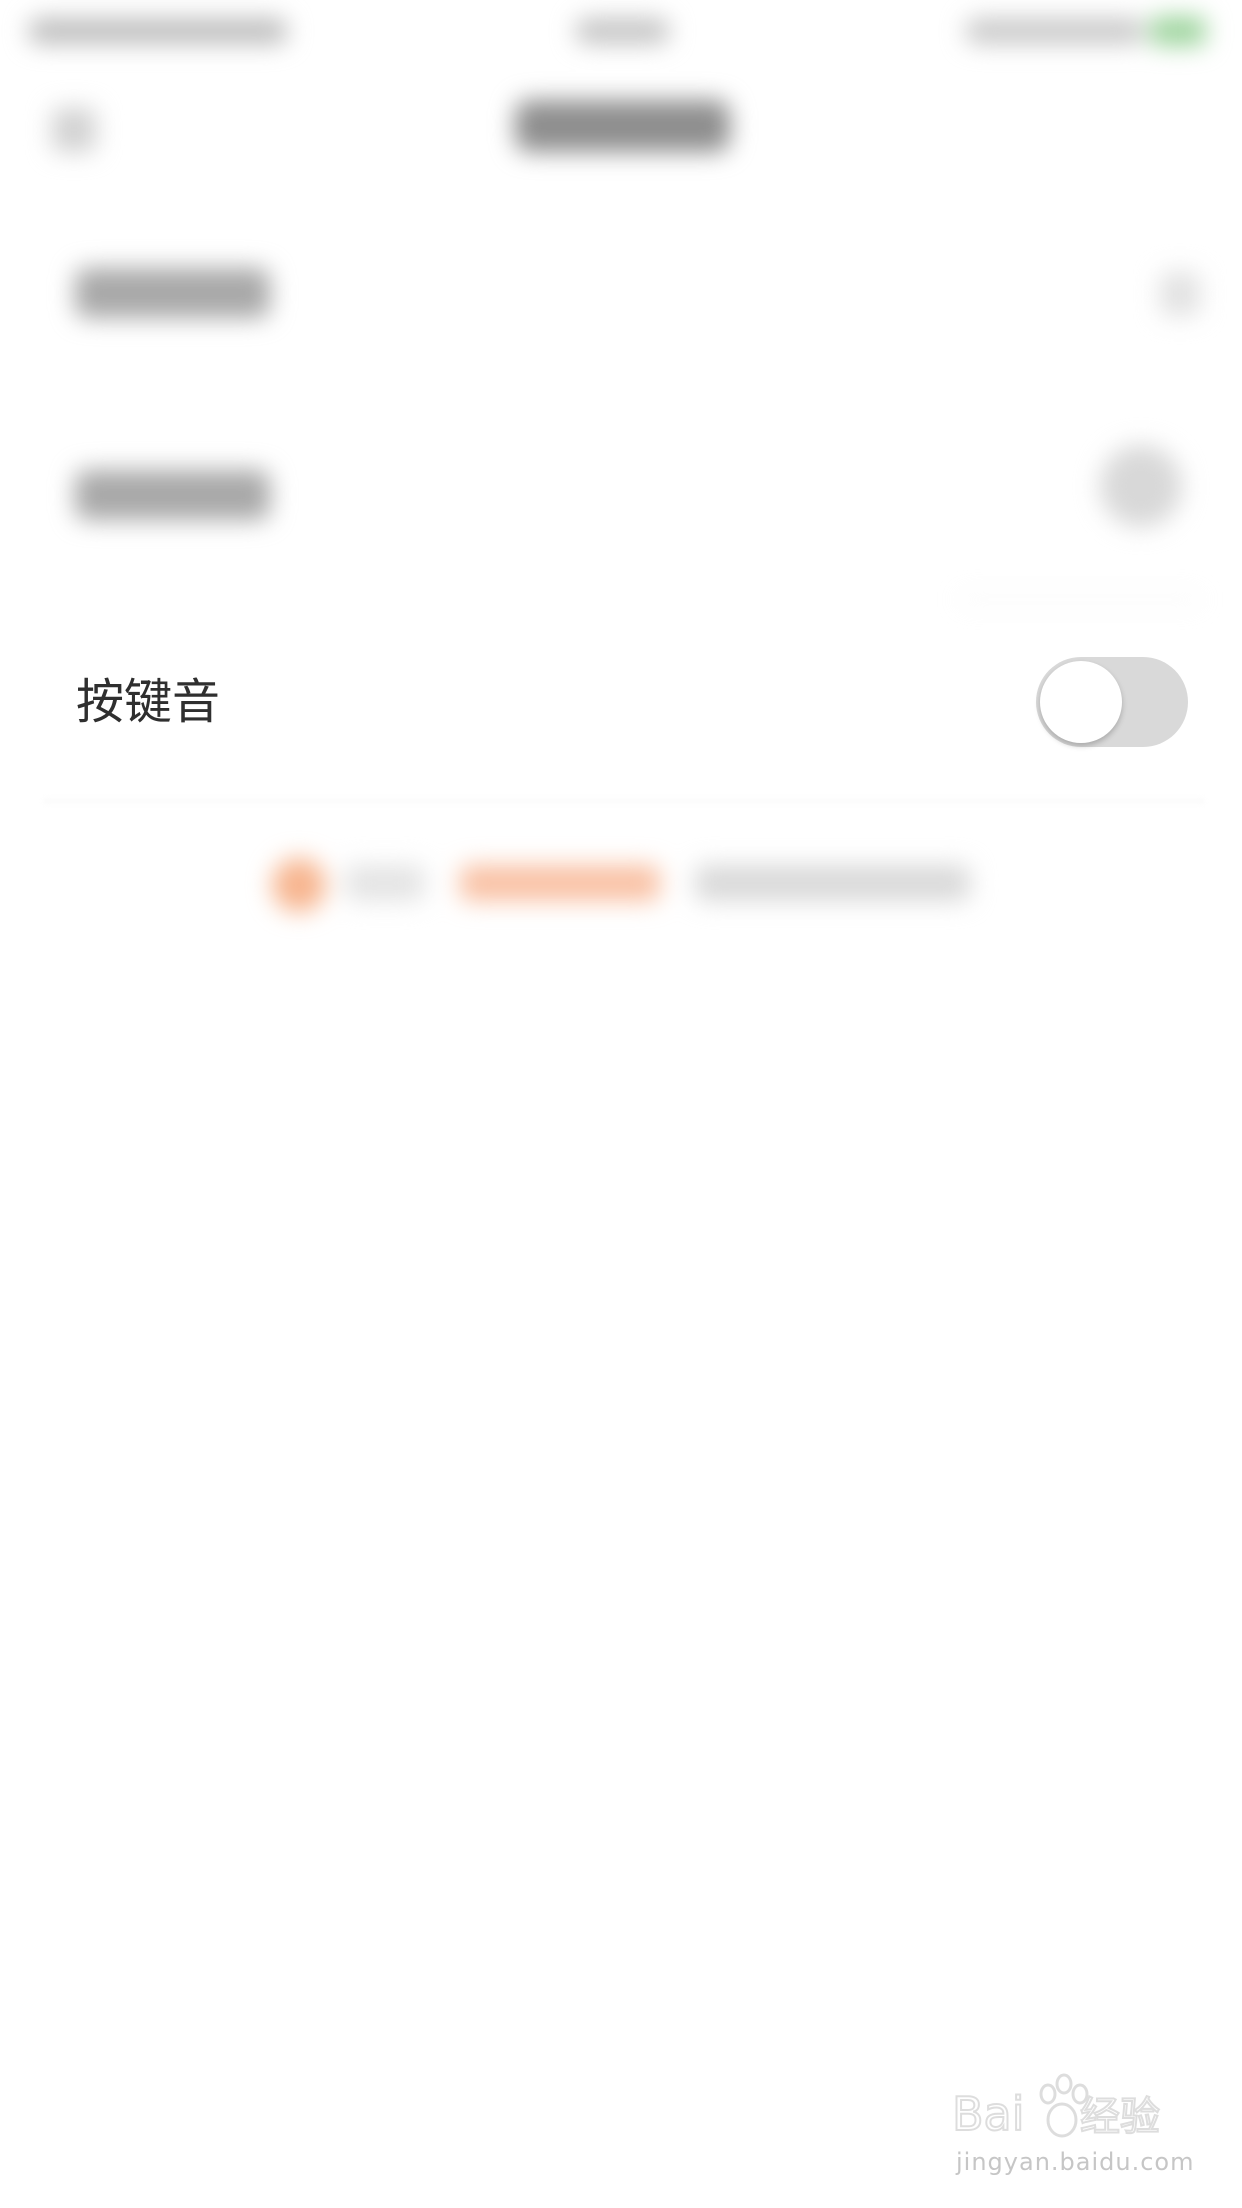 The image size is (1242, 2208). Describe the element at coordinates (172, 293) in the screenshot. I see `settings-row-1-label` at that location.